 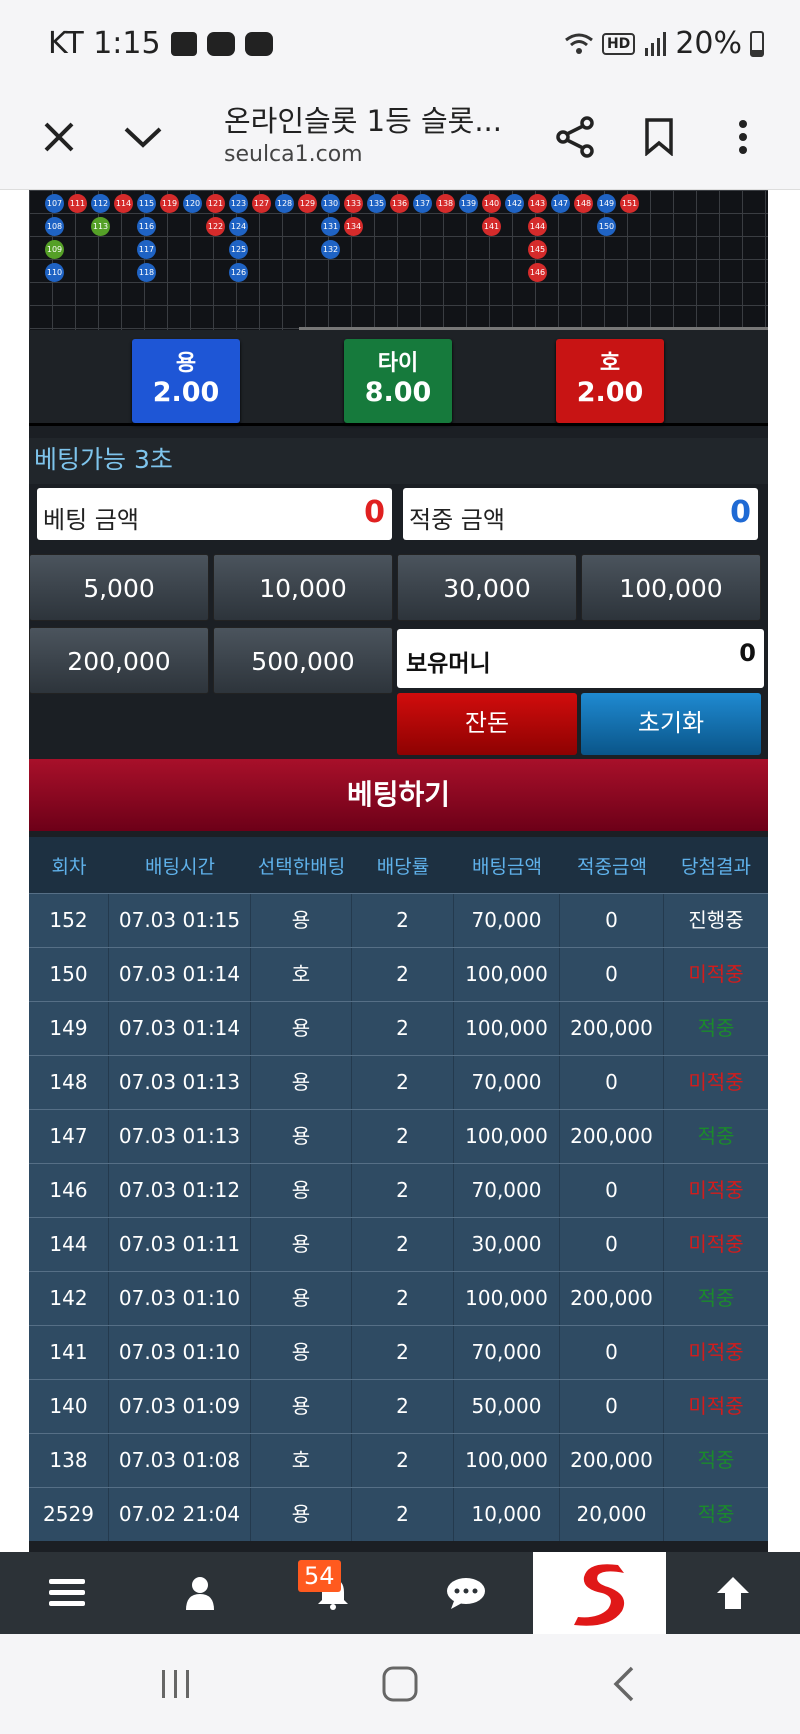 What do you see at coordinates (69, 974) in the screenshot?
I see `table-cell: 150` at bounding box center [69, 974].